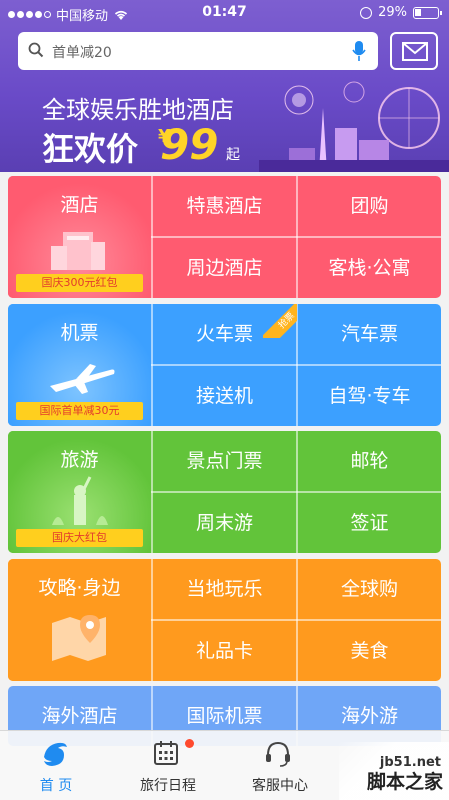  What do you see at coordinates (404, 782) in the screenshot?
I see `watermark-name: 脚本之家` at bounding box center [404, 782].